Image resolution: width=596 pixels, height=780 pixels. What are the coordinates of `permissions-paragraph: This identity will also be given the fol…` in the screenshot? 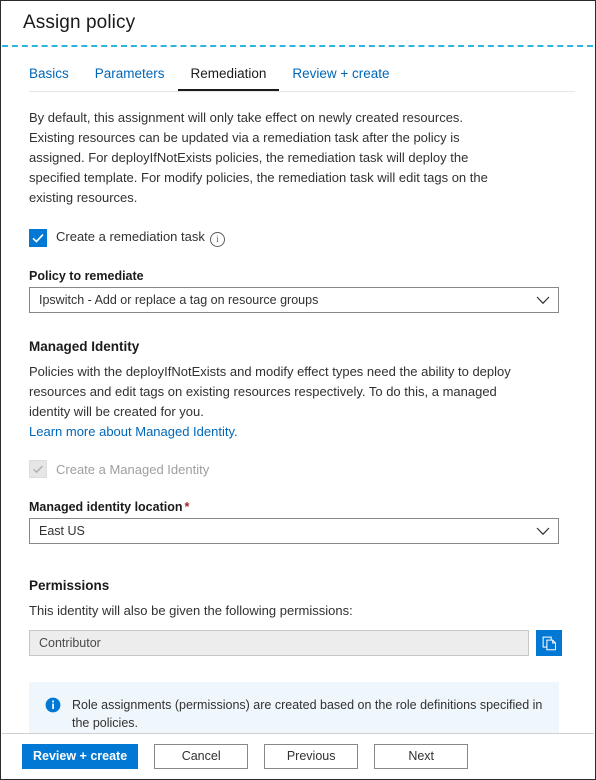 It's located at (191, 610).